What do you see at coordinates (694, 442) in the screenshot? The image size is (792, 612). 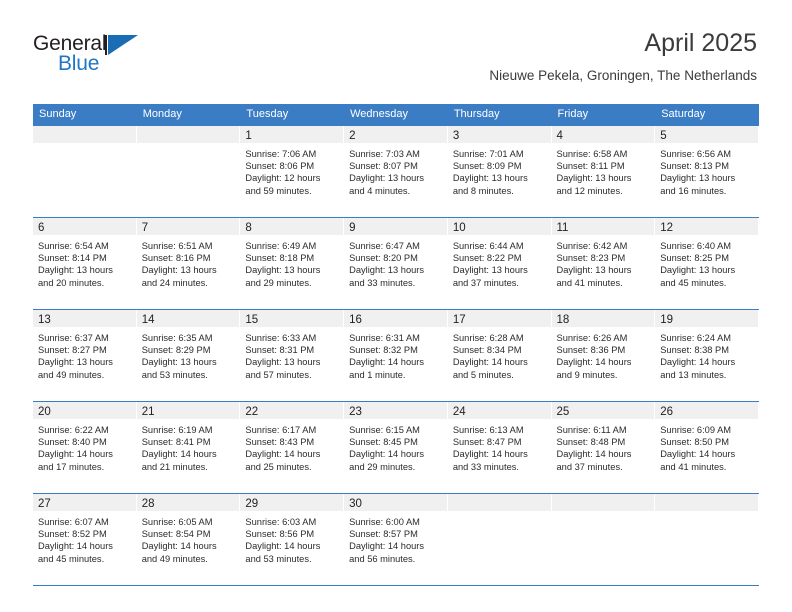 I see `sunset-text: Sunset: 8:50 PM` at bounding box center [694, 442].